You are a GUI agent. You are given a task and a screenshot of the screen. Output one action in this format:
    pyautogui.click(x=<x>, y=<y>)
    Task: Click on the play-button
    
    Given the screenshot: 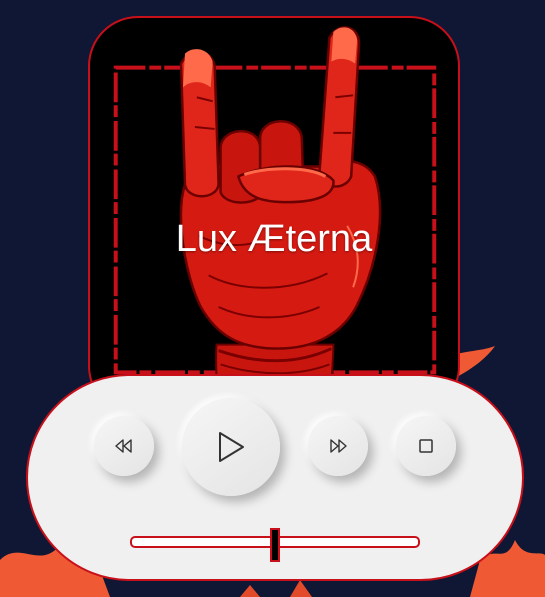 What is the action you would take?
    pyautogui.click(x=231, y=447)
    